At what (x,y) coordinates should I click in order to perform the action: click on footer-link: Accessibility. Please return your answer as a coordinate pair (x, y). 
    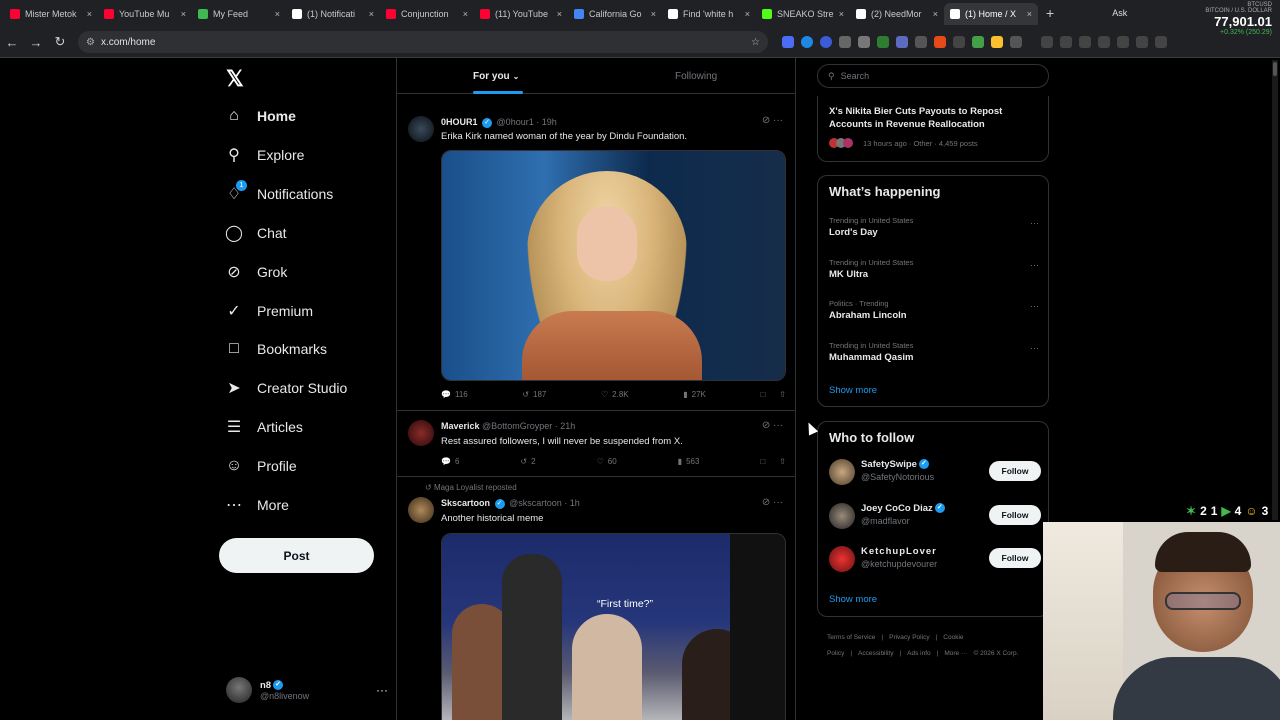
    Looking at the image, I should click on (875, 653).